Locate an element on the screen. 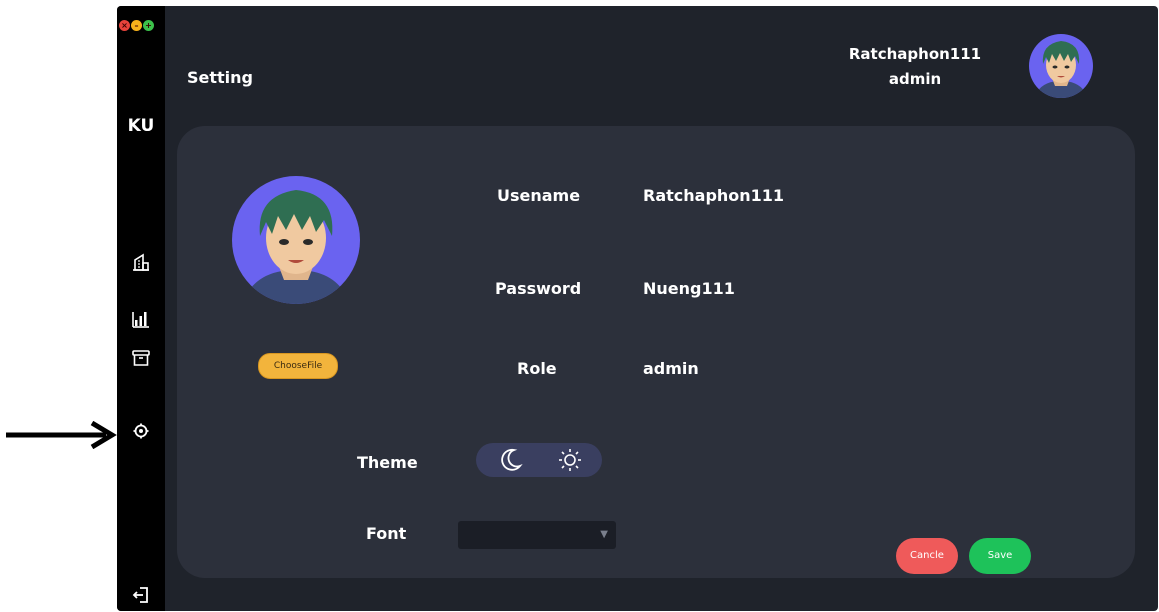 The width and height of the screenshot is (1159, 612). annotation-arrow is located at coordinates (61, 435).